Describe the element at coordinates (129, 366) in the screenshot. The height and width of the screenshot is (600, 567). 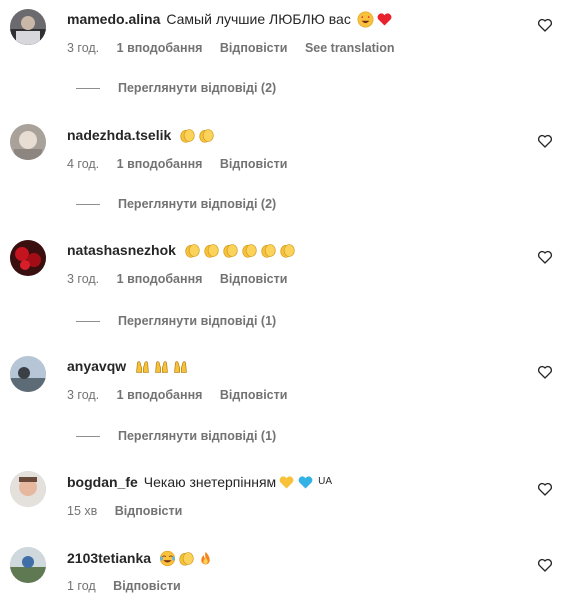
I see `comment-line: anyavqw` at that location.